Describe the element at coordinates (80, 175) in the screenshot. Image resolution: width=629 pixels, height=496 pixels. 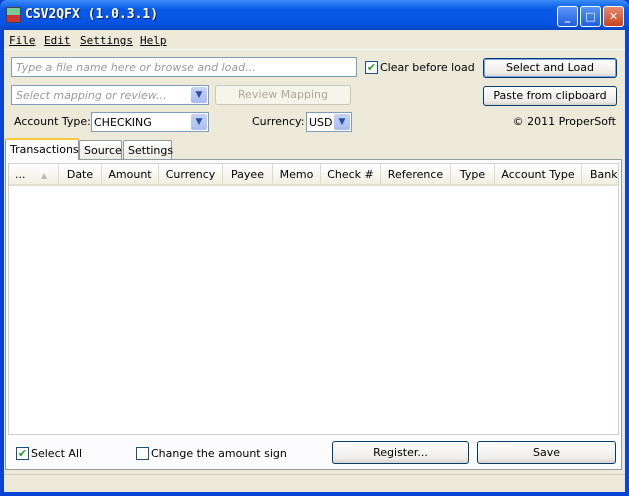
I see `column-date: Date` at that location.